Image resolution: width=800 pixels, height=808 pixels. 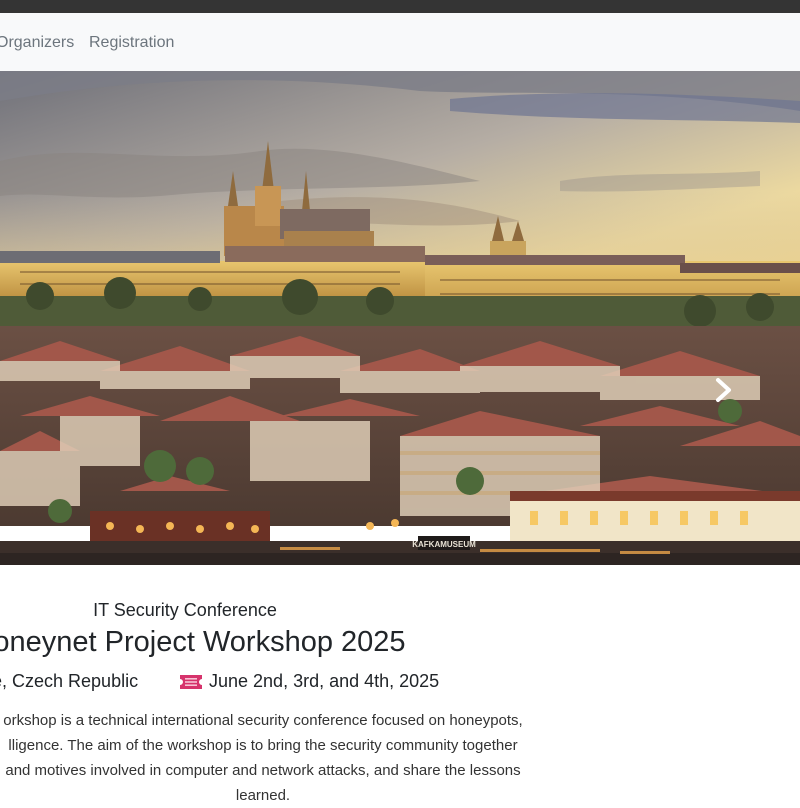 I want to click on navbar: Organizers Registration, so click(x=400, y=42).